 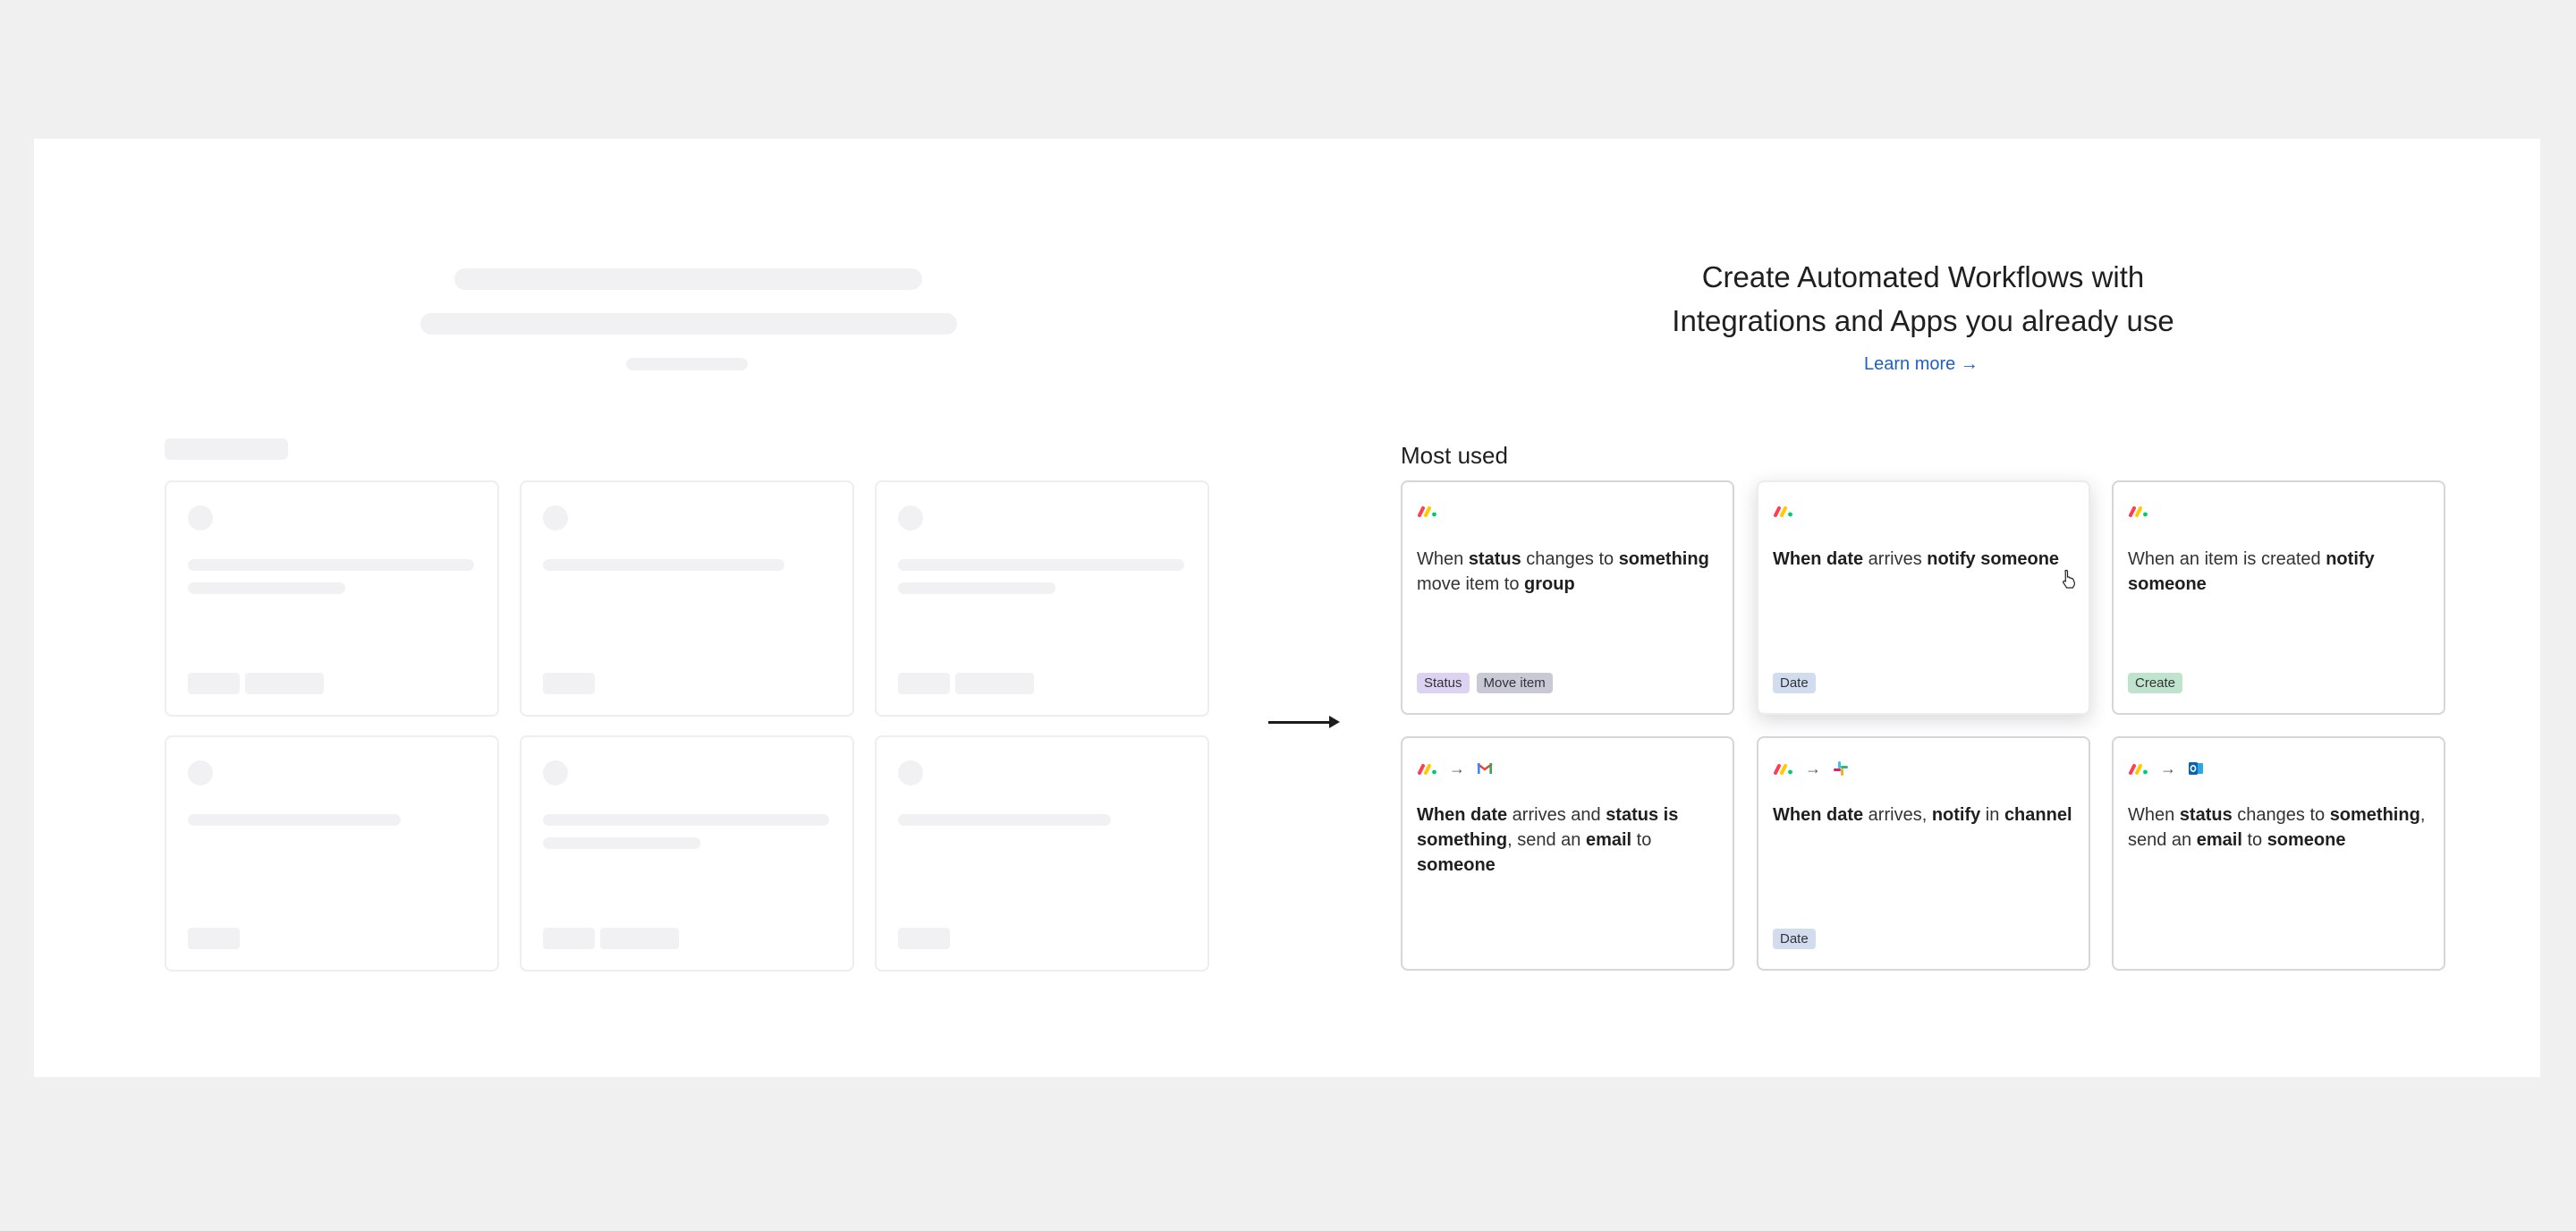 What do you see at coordinates (2279, 572) in the screenshot?
I see `recipe-description: When an item is created notify someone` at bounding box center [2279, 572].